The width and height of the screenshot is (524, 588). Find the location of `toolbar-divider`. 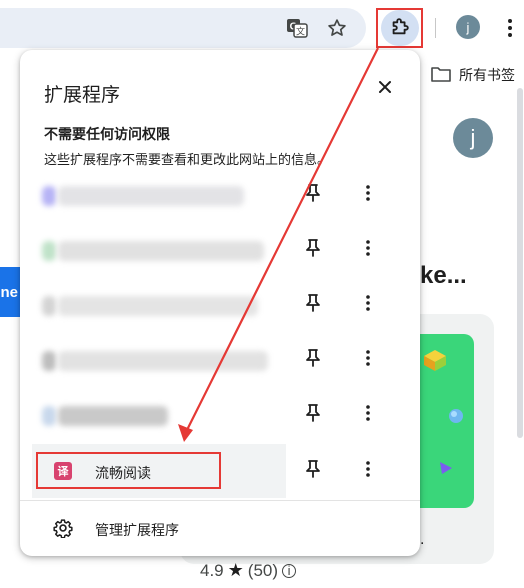

toolbar-divider is located at coordinates (435, 28).